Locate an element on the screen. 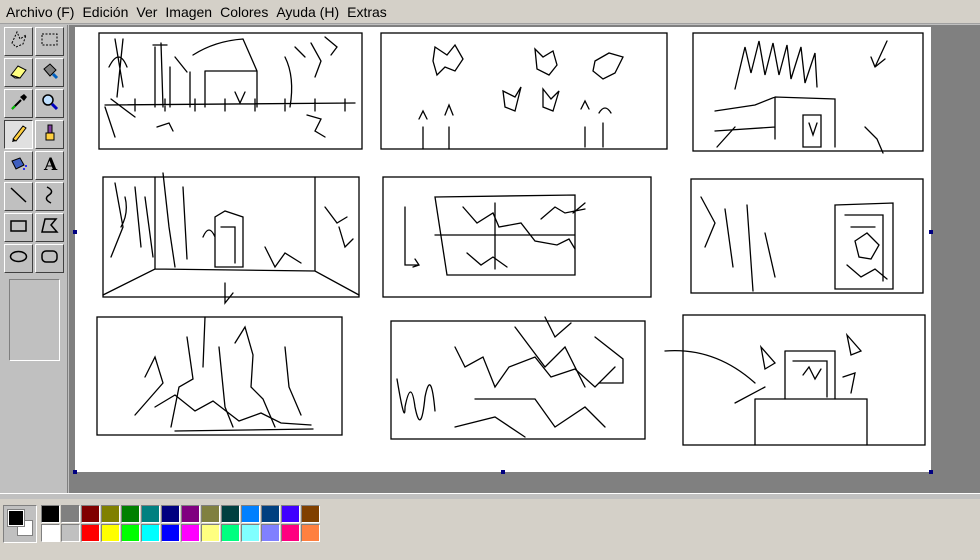 The height and width of the screenshot is (560, 980). color-picker-tool-icon is located at coordinates (18, 104).